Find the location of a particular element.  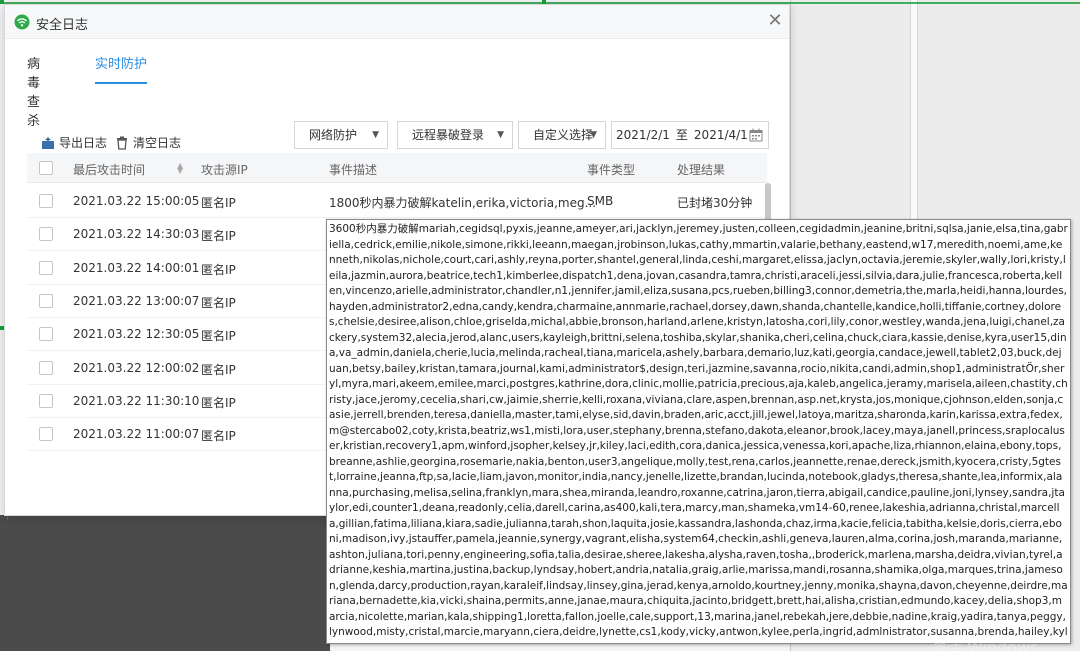

activation-watermark: 激活 Windows is located at coordinates (984, 644).